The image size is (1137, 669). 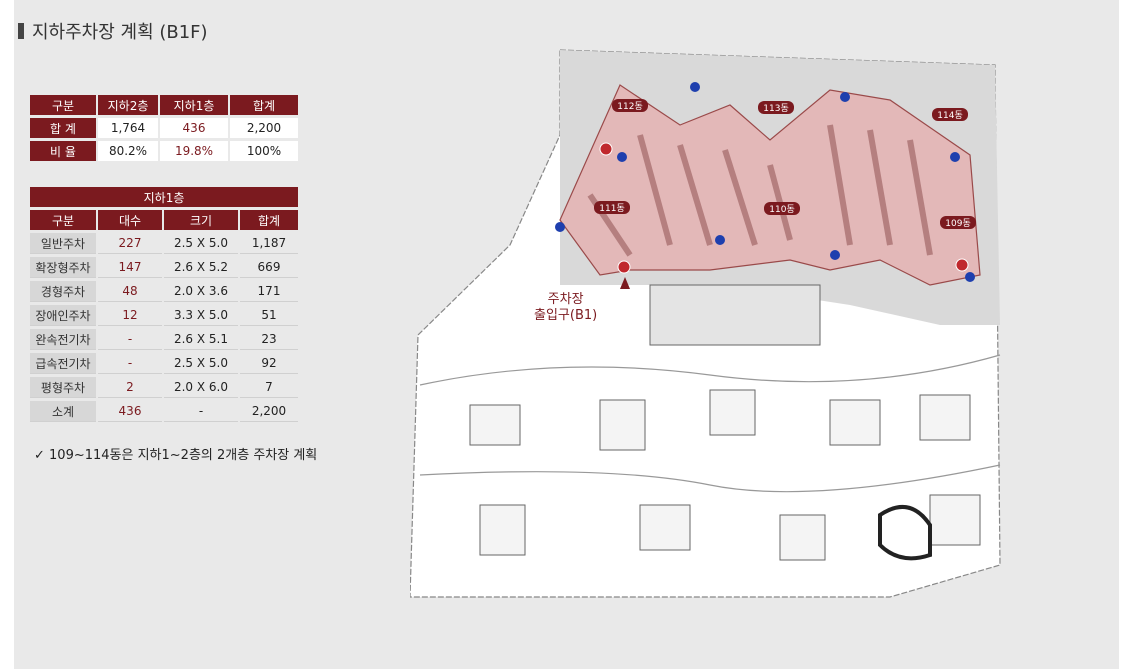 I want to click on row-type: 소계, so click(x=63, y=411).